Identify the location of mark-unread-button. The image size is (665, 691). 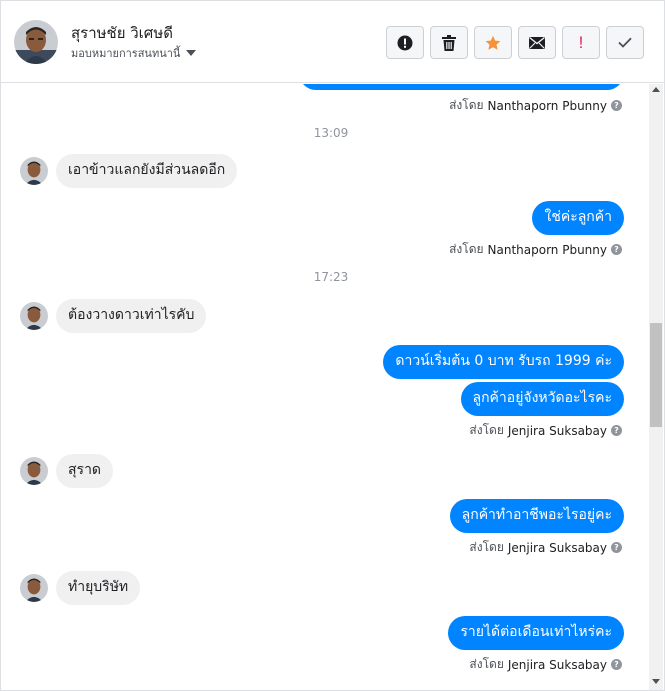
(537, 42).